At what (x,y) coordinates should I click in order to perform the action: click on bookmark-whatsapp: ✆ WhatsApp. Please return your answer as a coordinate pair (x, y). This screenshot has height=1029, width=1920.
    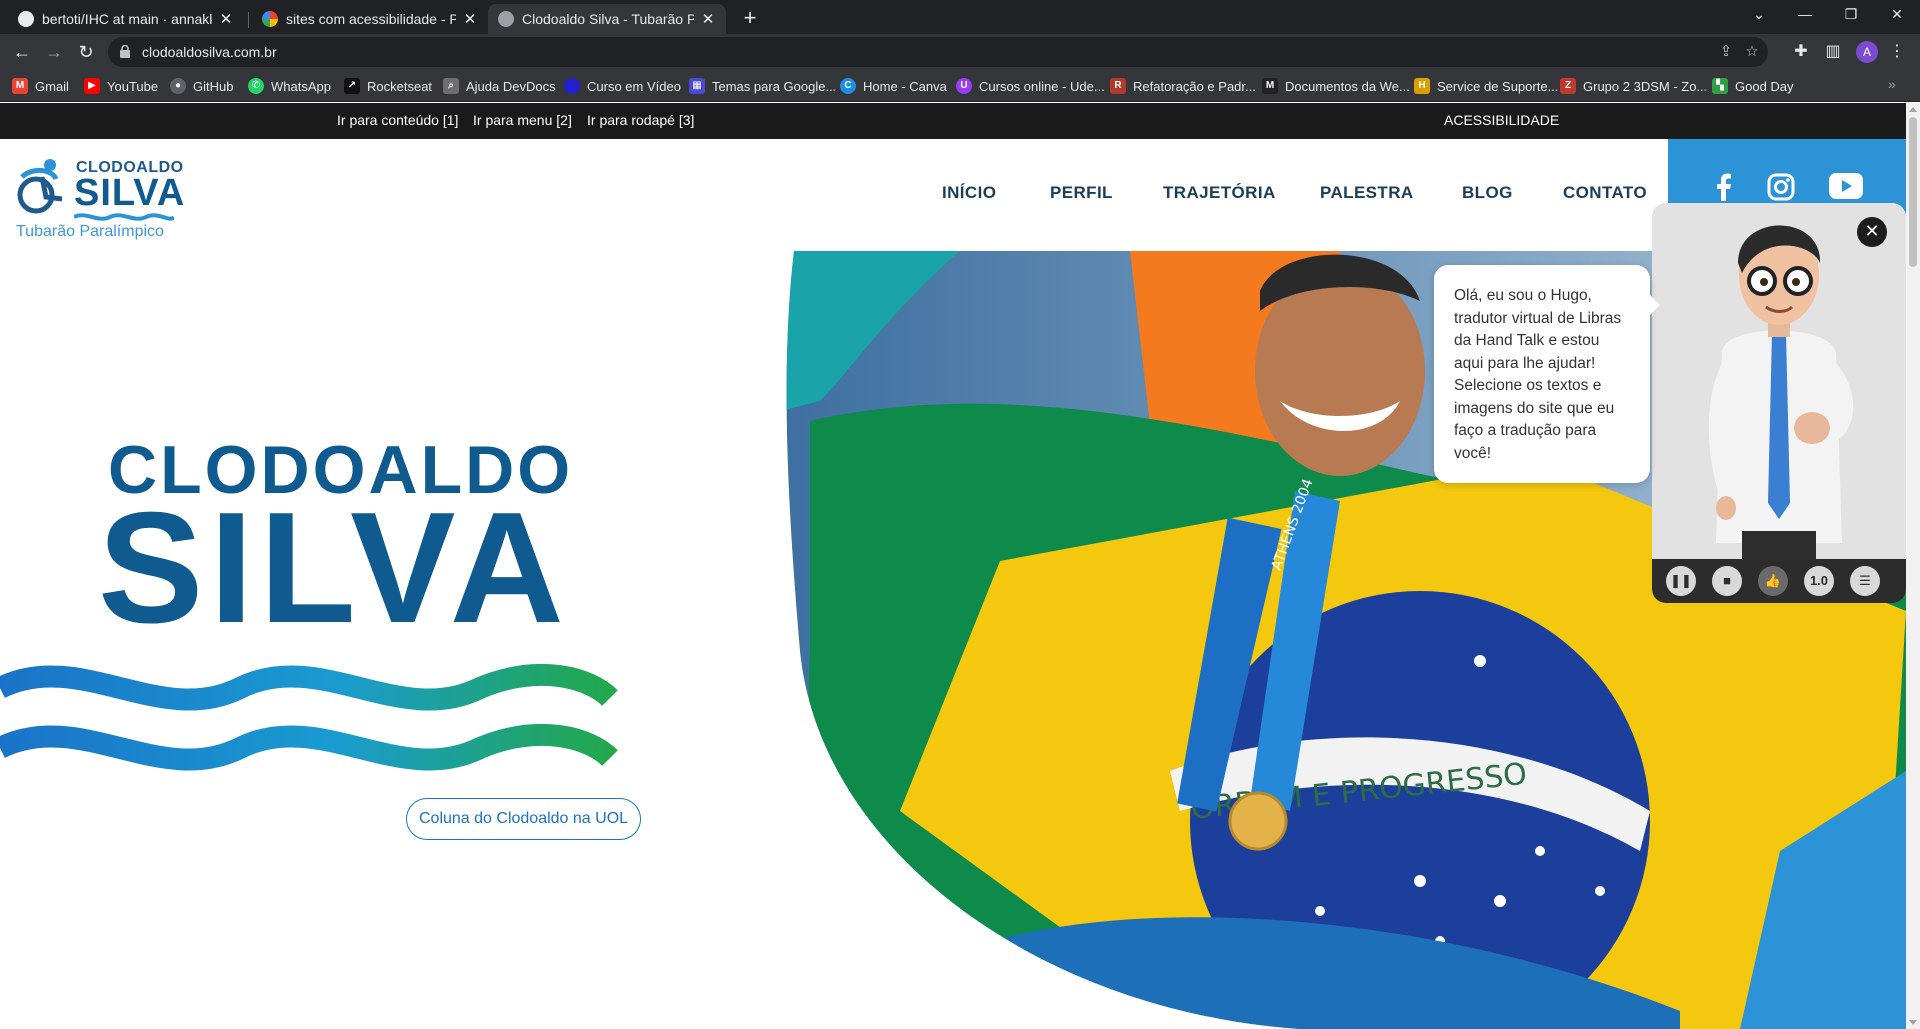
    Looking at the image, I should click on (289, 86).